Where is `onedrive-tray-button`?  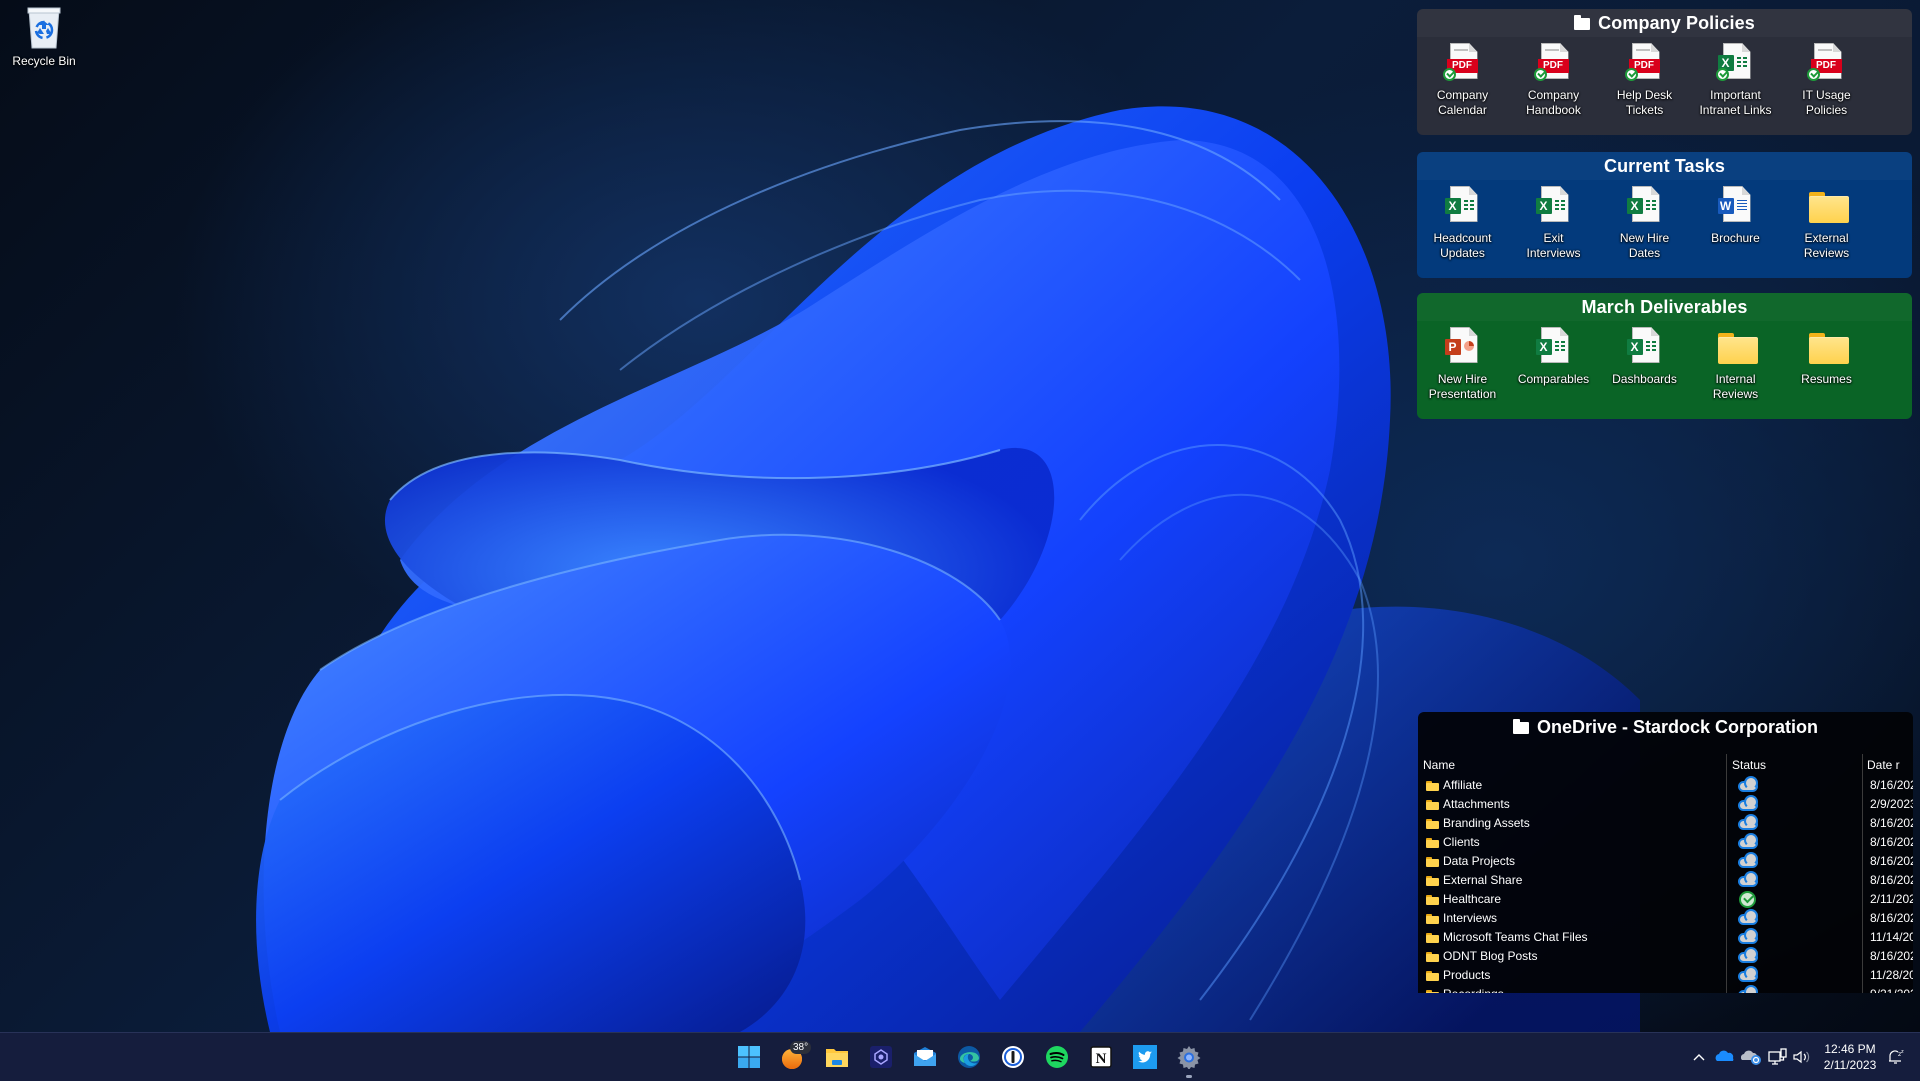 onedrive-tray-button is located at coordinates (1725, 1057).